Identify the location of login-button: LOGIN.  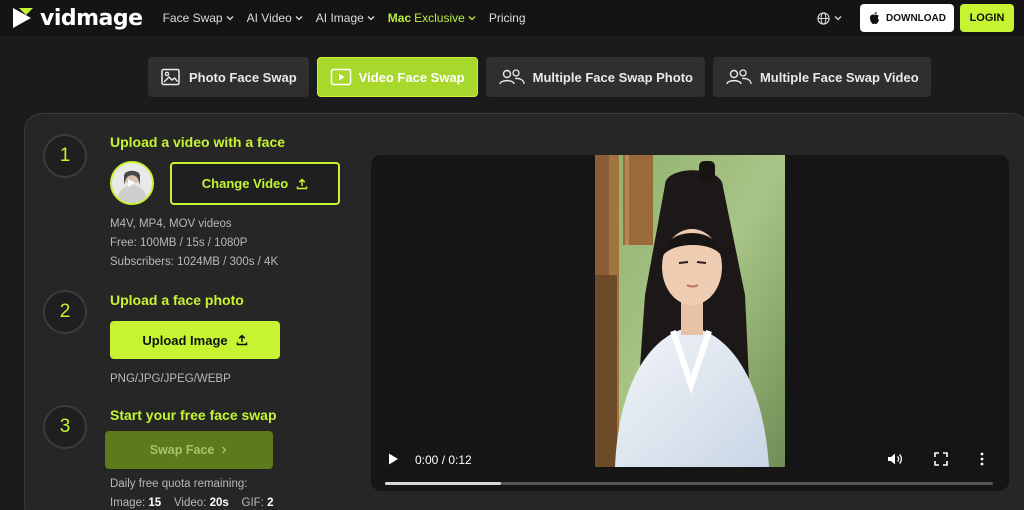
(987, 18).